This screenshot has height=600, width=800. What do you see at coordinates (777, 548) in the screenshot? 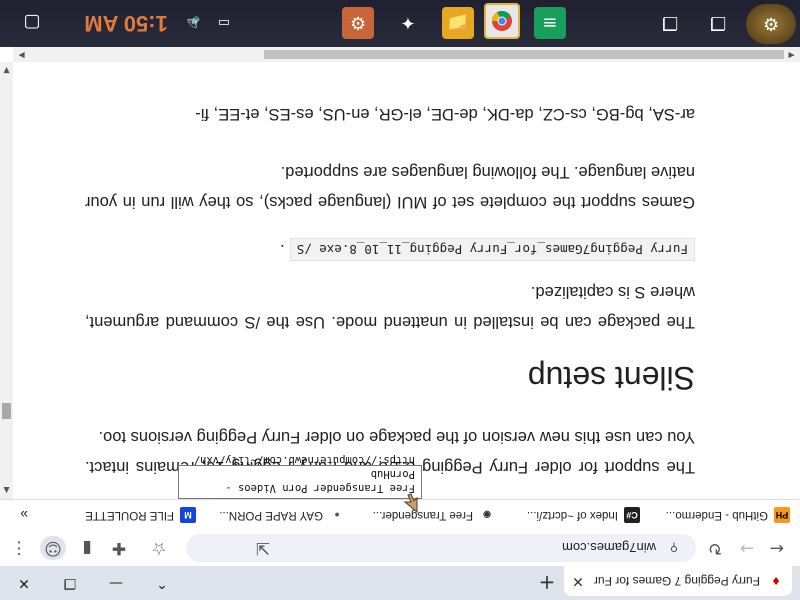
I see `back-button: ←` at bounding box center [777, 548].